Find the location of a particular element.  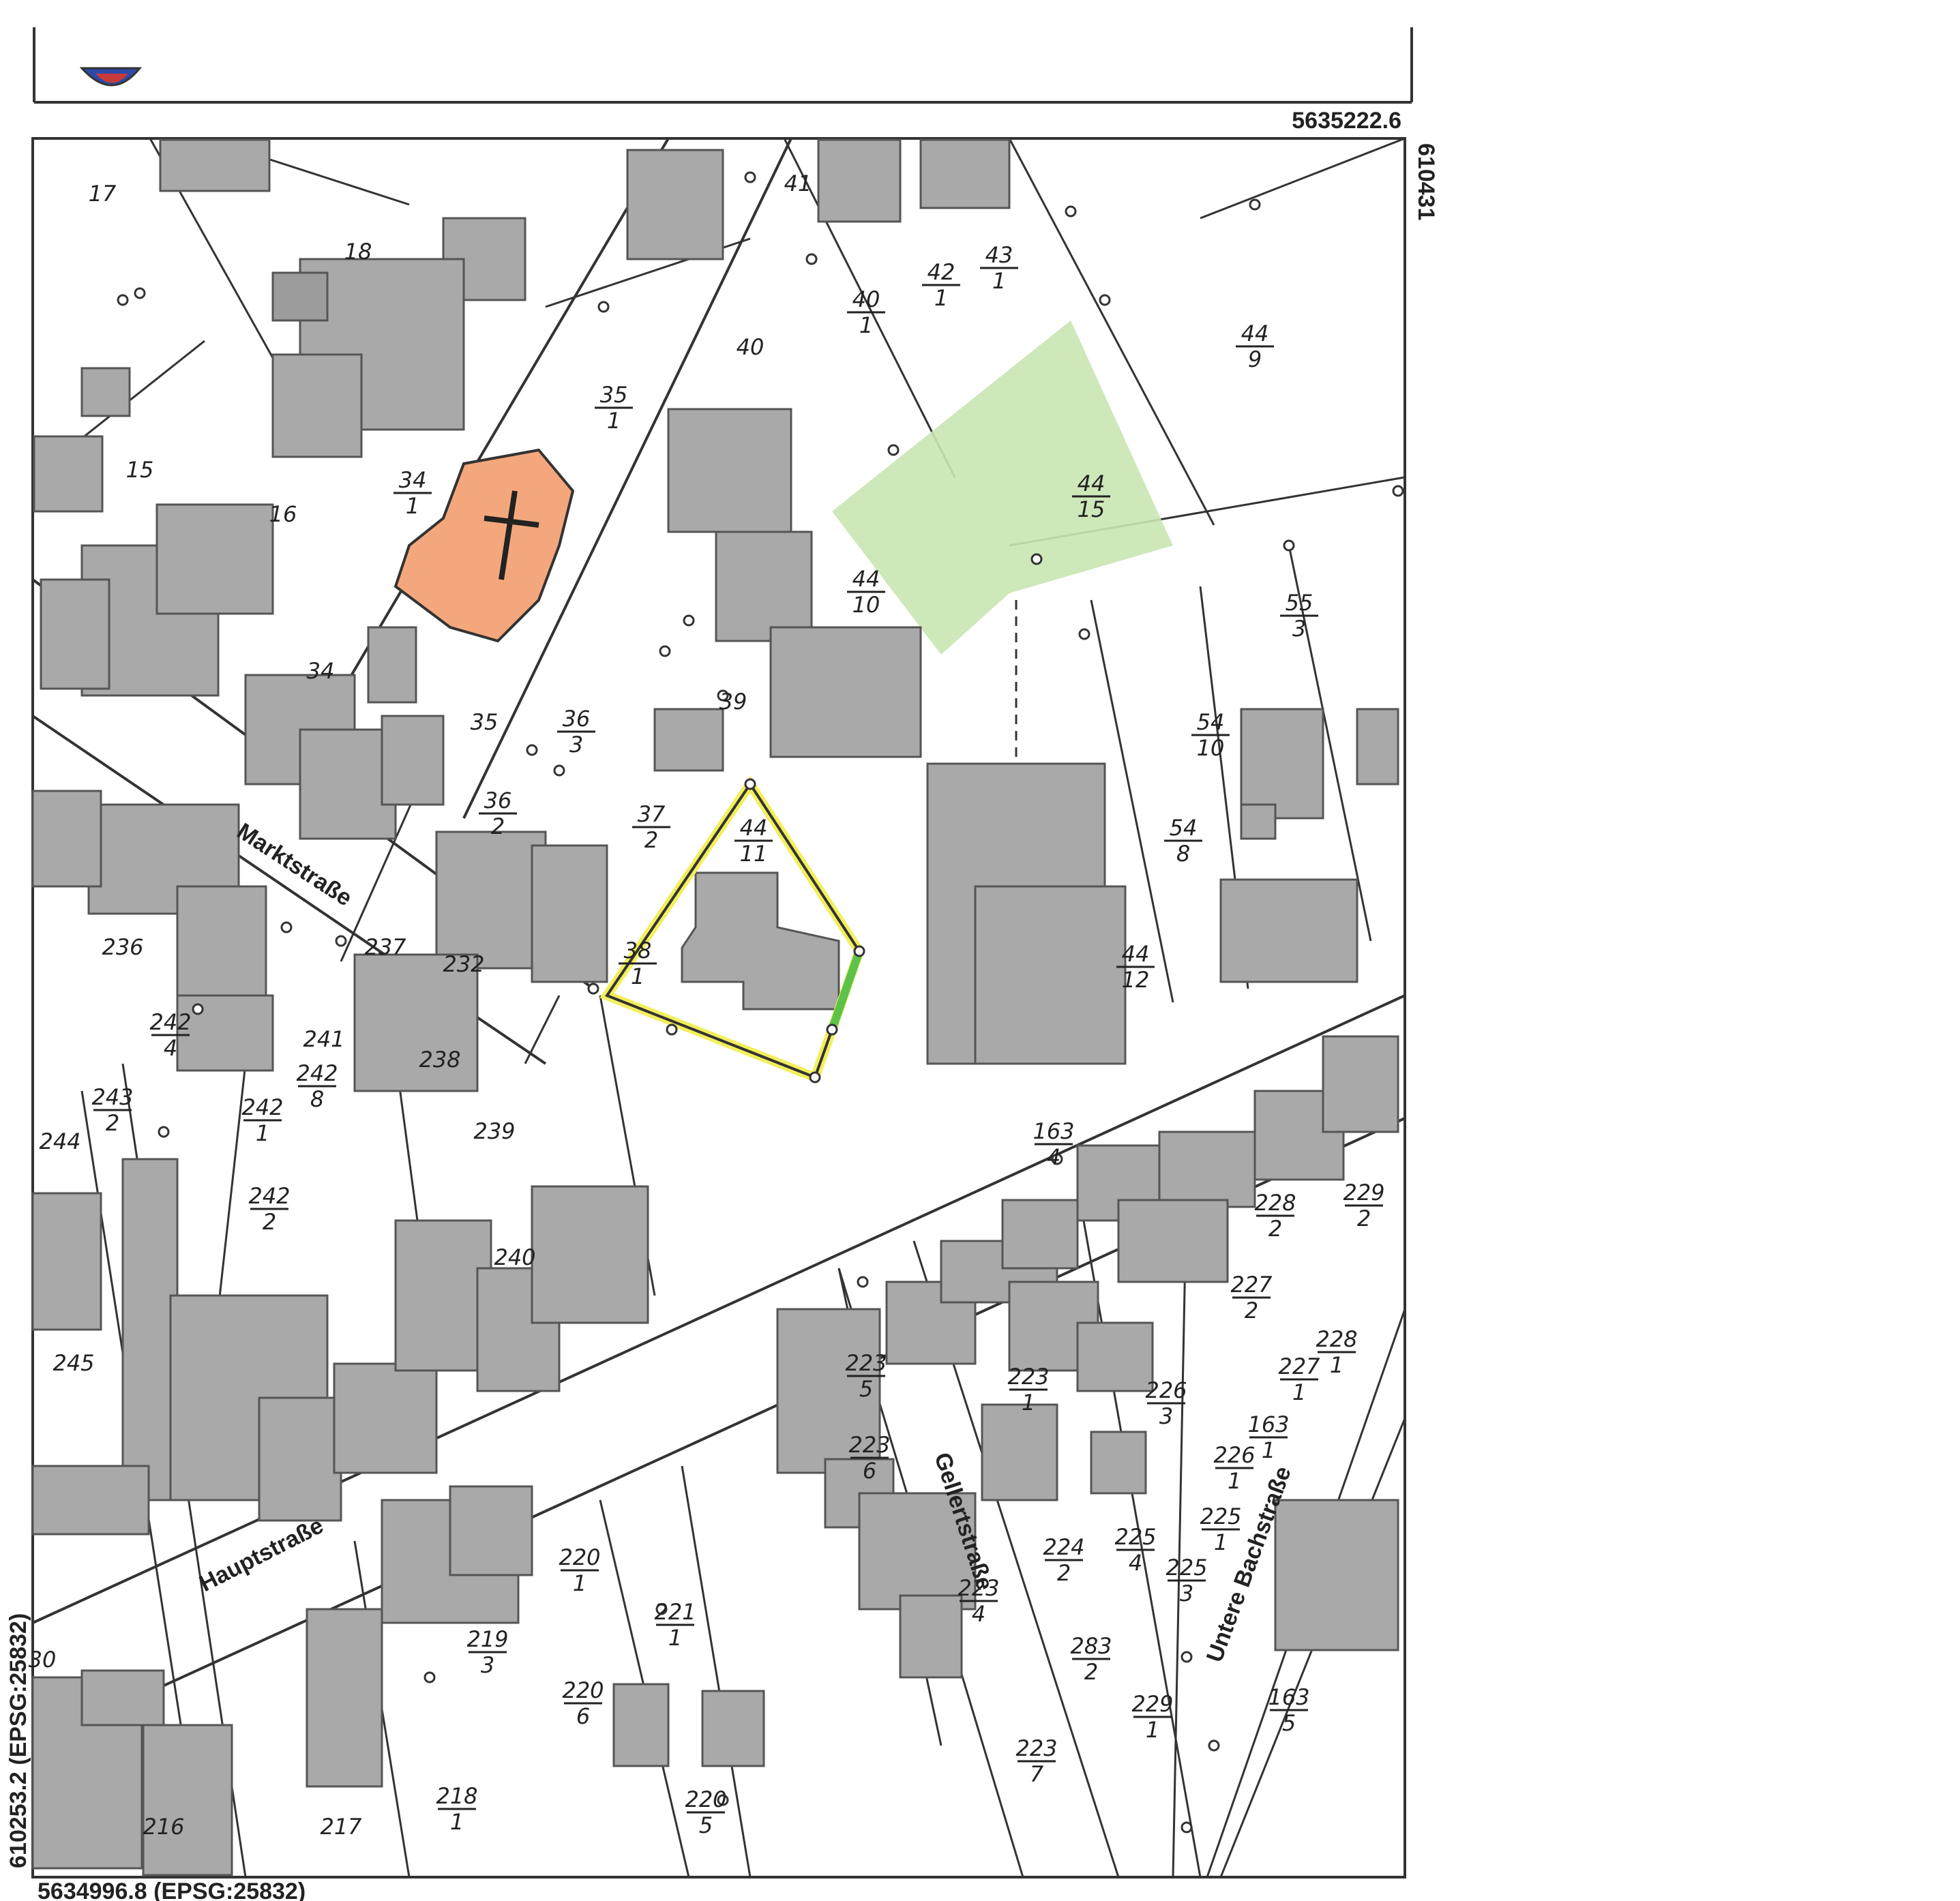

parcel-number: 226 is located at coordinates (1166, 1390).